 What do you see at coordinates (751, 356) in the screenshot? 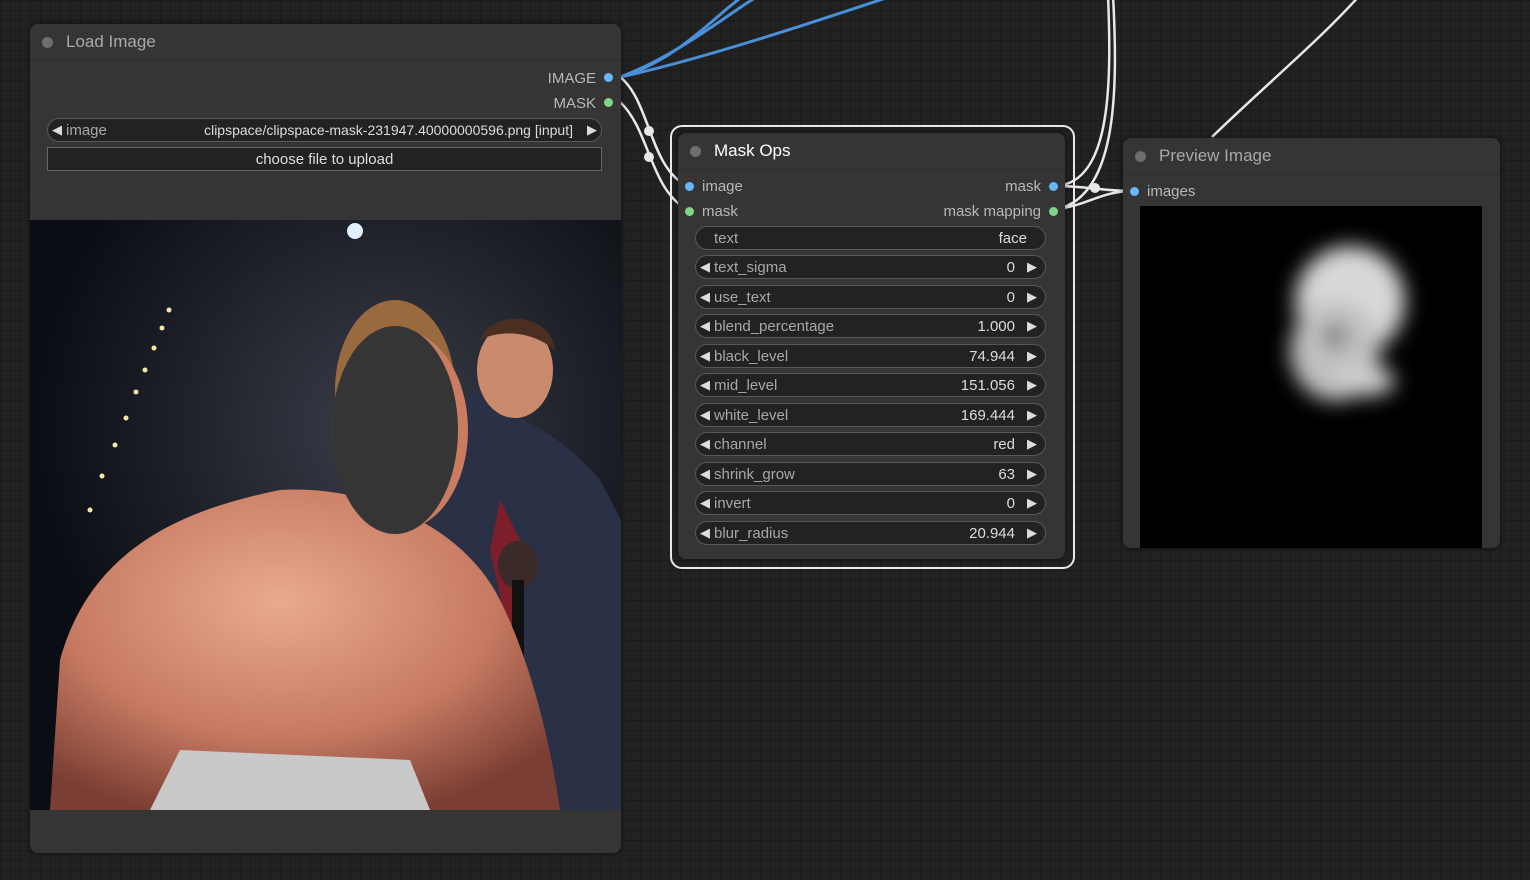
I see `widget-name: black_level` at bounding box center [751, 356].